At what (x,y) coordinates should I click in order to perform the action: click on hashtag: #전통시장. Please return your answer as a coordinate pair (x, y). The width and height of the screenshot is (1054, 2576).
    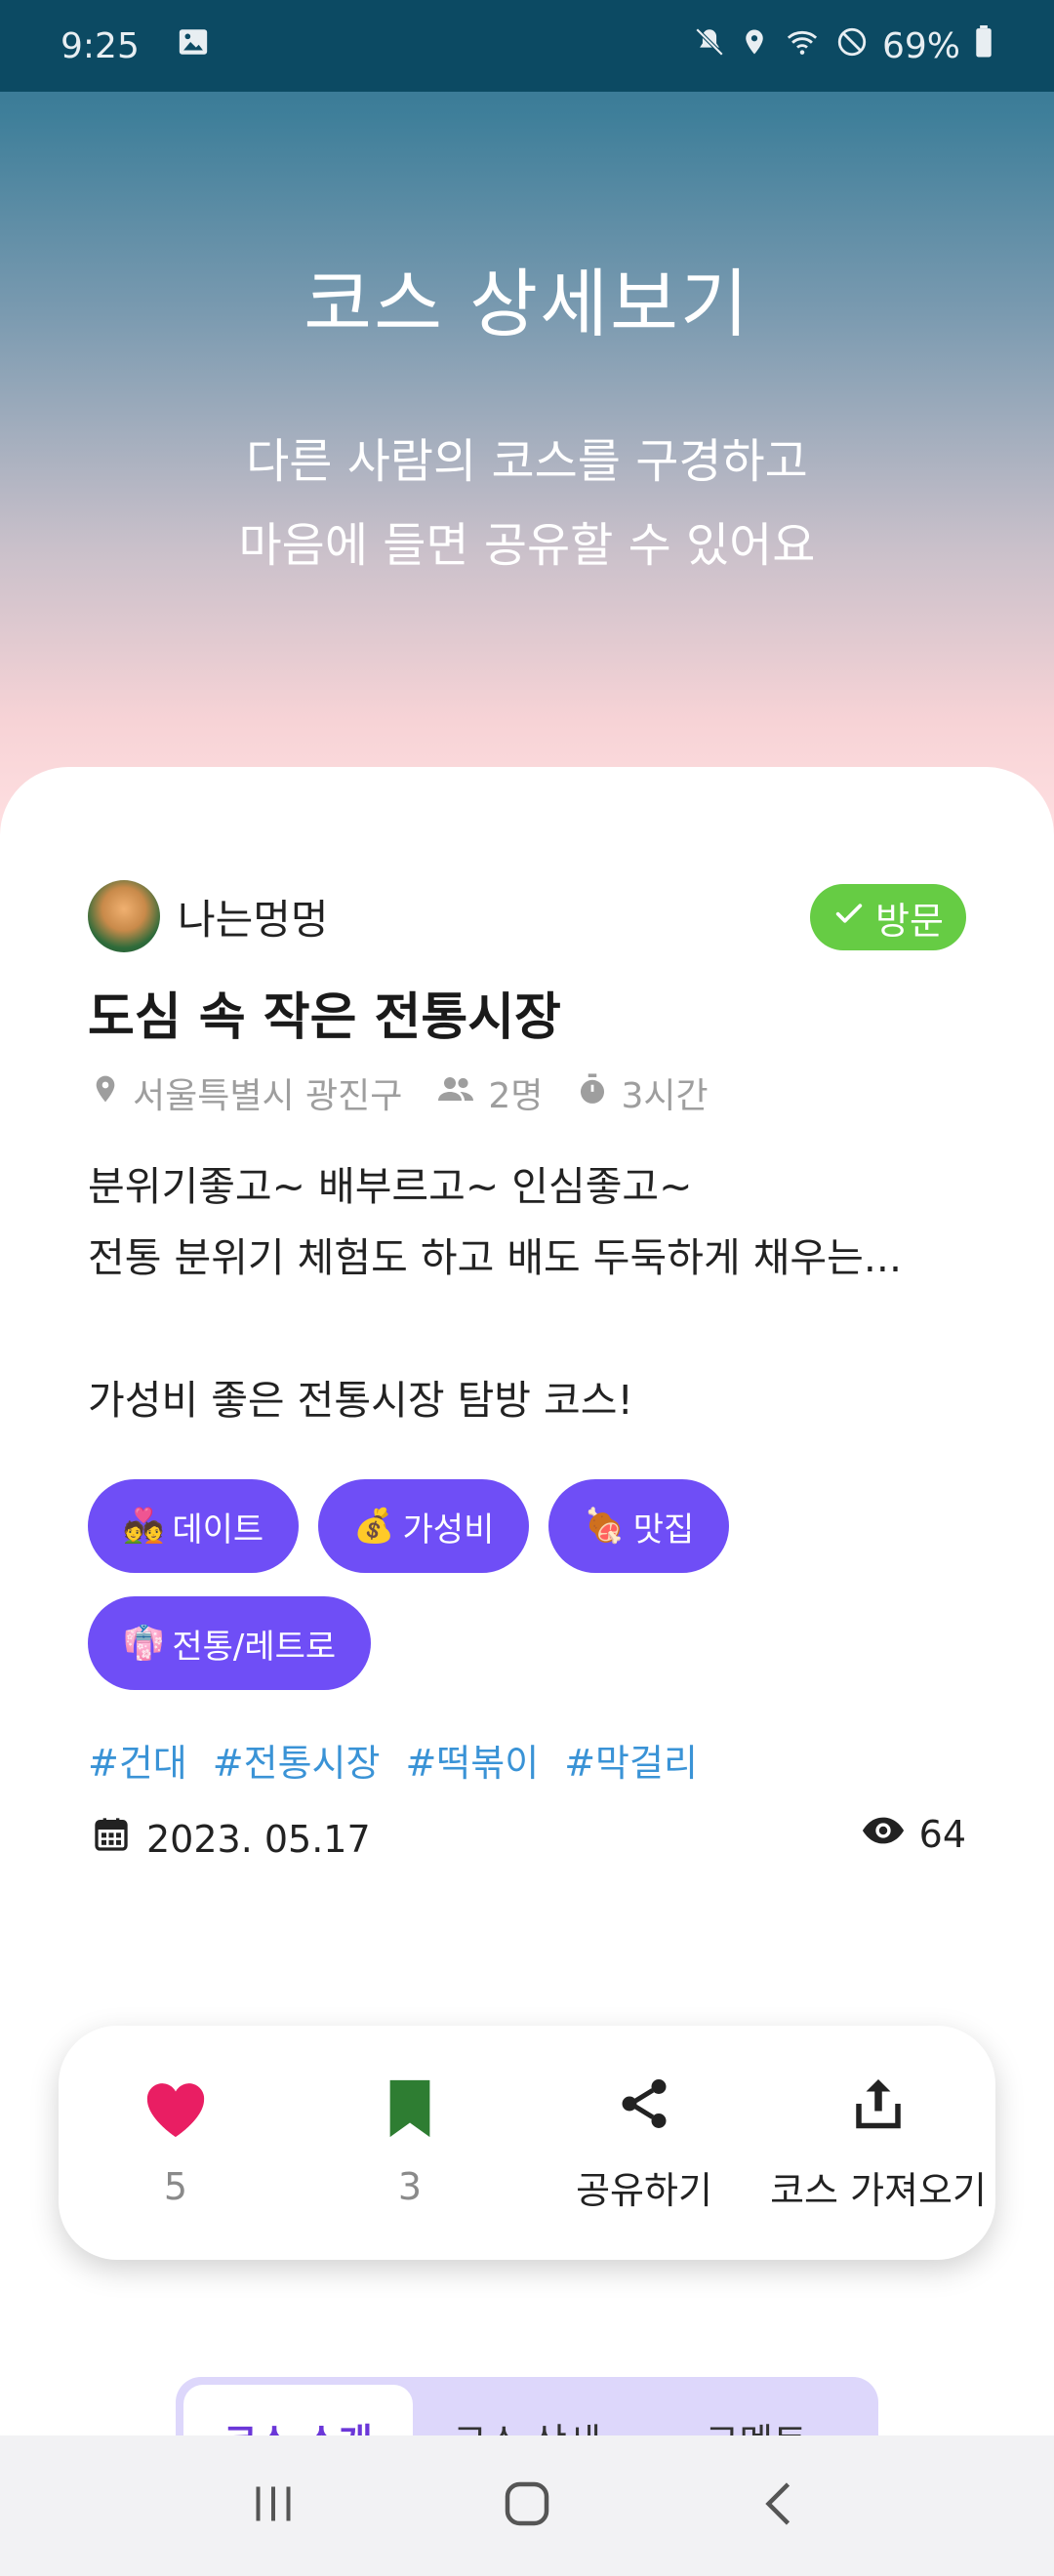
    Looking at the image, I should click on (297, 1760).